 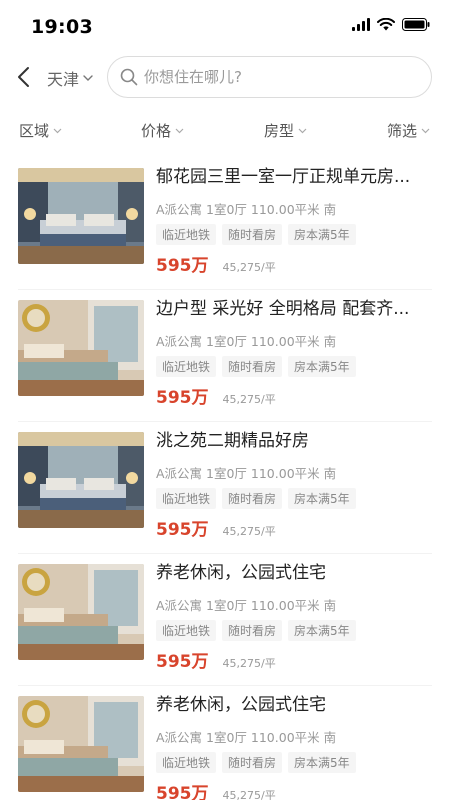 What do you see at coordinates (34, 131) in the screenshot?
I see `filter-label: 区域` at bounding box center [34, 131].